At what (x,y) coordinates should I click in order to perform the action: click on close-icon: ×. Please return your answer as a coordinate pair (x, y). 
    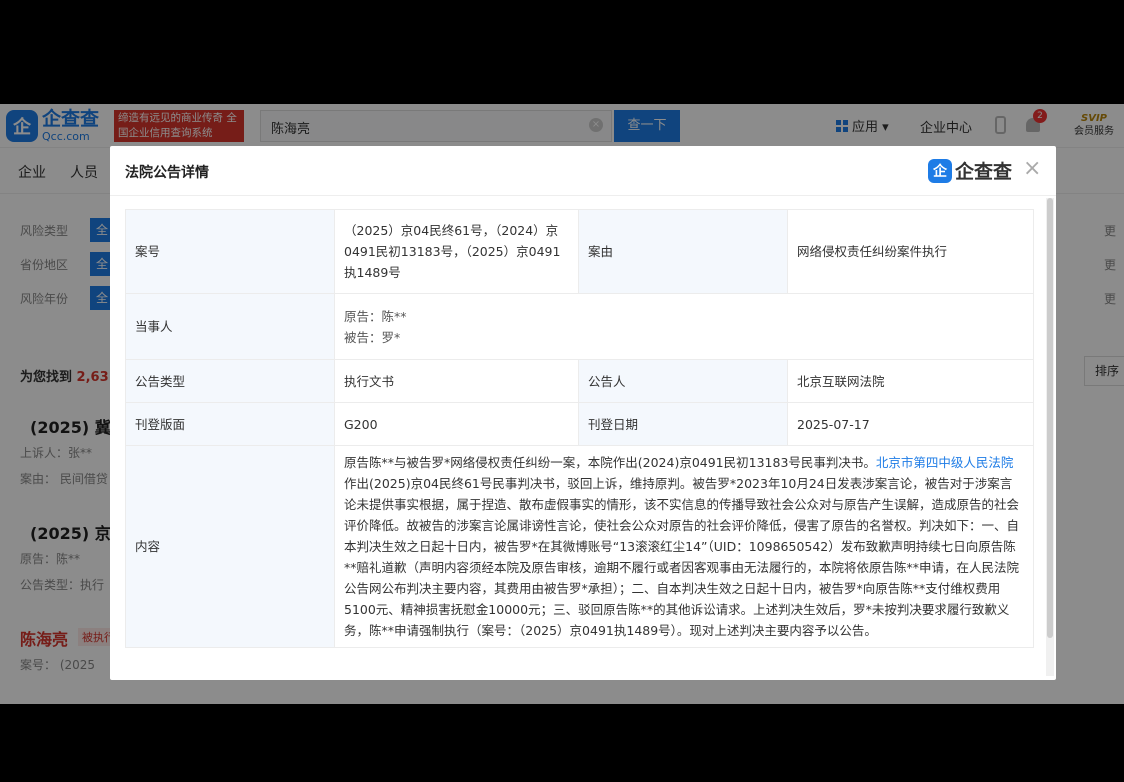
    Looking at the image, I should click on (1032, 169).